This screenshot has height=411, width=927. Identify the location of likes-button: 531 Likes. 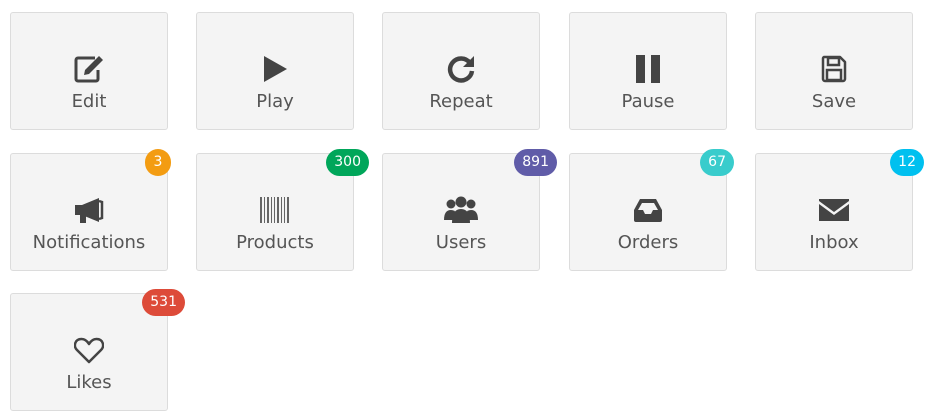
(97, 350).